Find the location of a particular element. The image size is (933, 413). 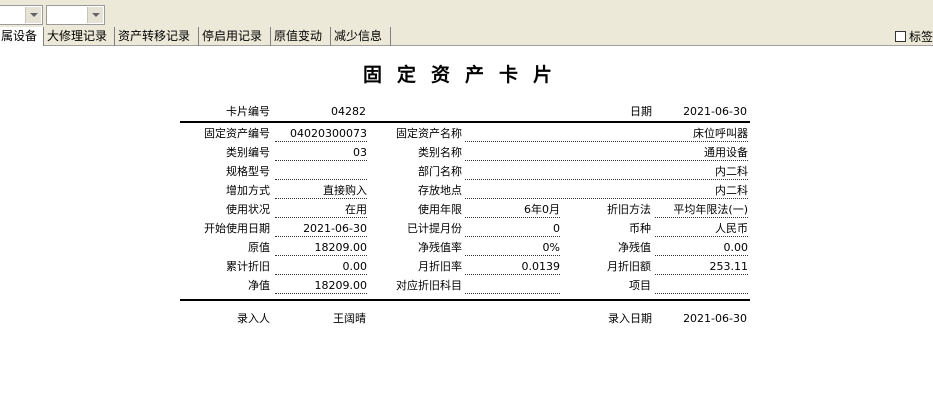

add-method-label: 增加方式 is located at coordinates (248, 190).